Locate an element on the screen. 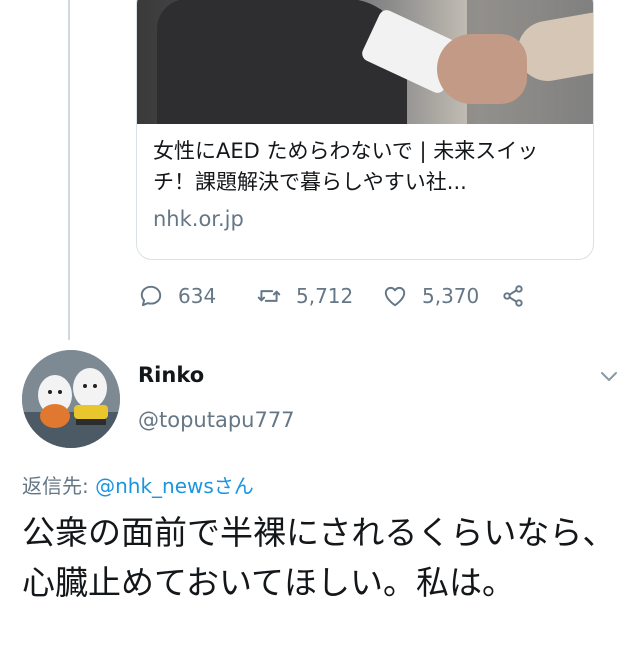 This screenshot has height=668, width=640. chevron-down-icon is located at coordinates (609, 376).